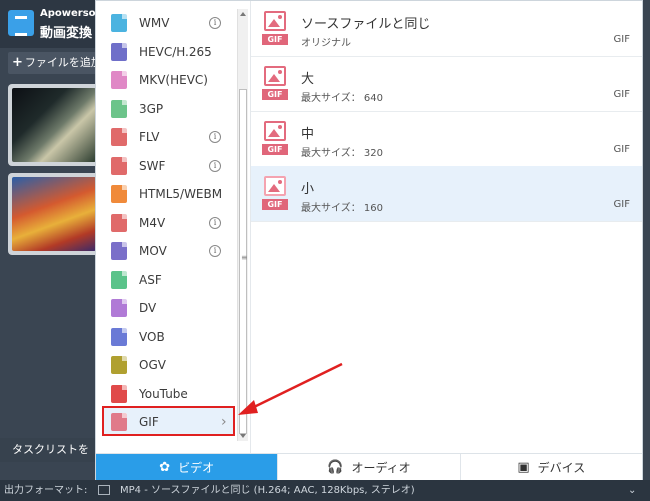  What do you see at coordinates (169, 280) in the screenshot?
I see `format-item-asf: ASF` at bounding box center [169, 280].